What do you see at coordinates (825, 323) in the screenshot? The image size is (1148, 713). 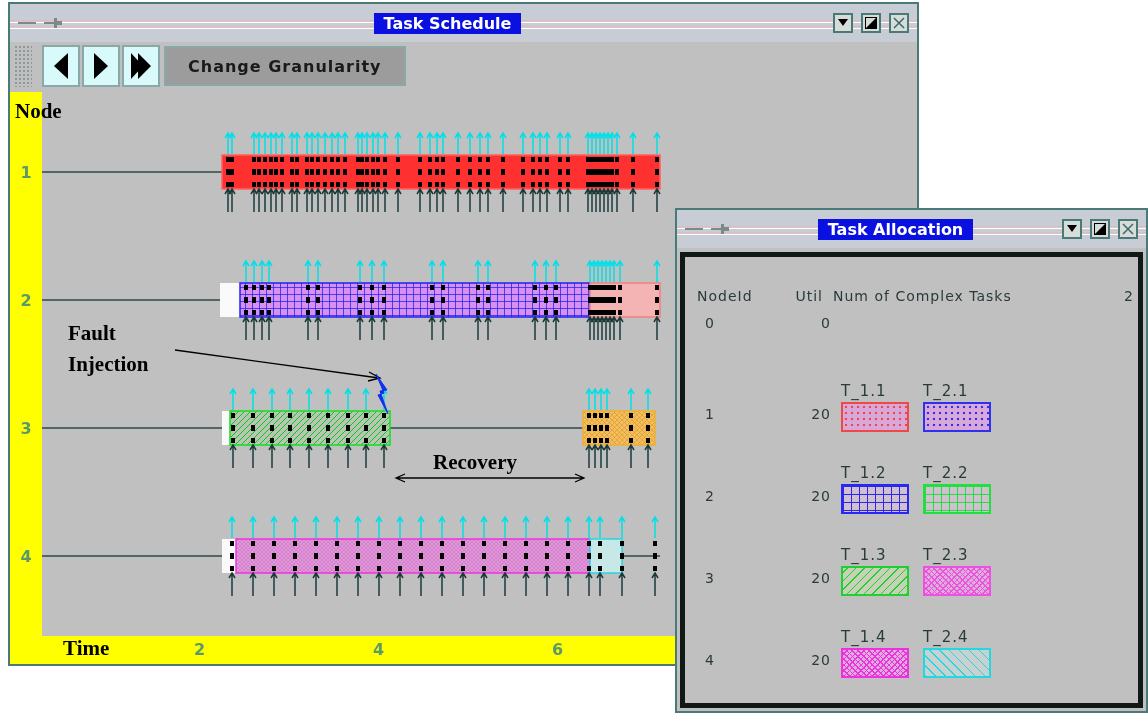 I see `util-value: 0` at bounding box center [825, 323].